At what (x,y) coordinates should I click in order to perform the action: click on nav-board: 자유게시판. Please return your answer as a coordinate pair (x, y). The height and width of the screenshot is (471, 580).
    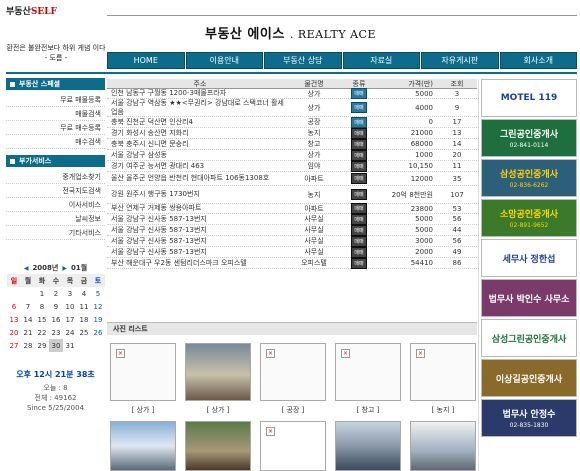
    Looking at the image, I should click on (460, 60).